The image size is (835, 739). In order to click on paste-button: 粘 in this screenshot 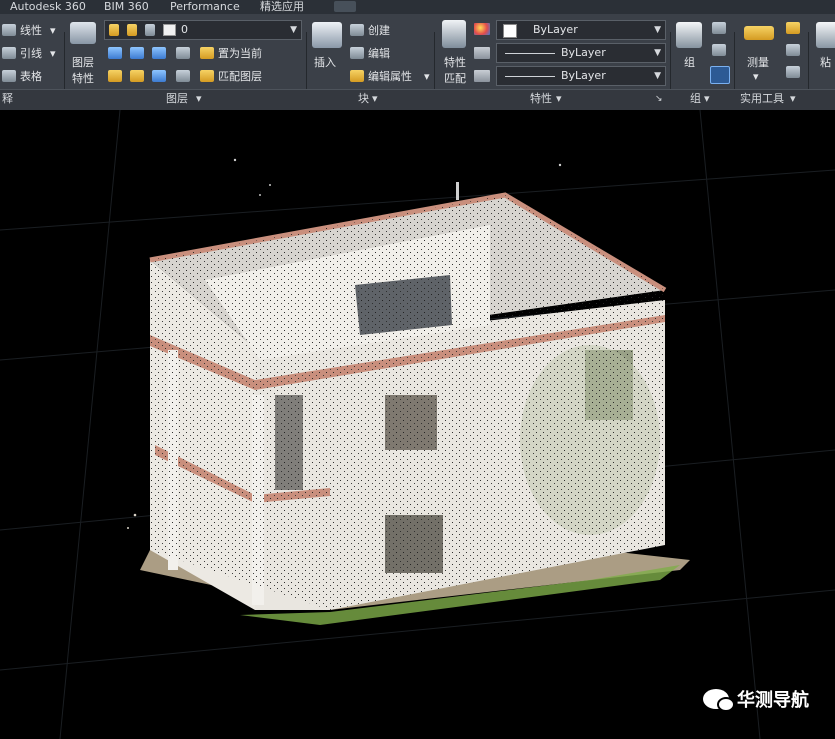, I will do `click(825, 62)`.